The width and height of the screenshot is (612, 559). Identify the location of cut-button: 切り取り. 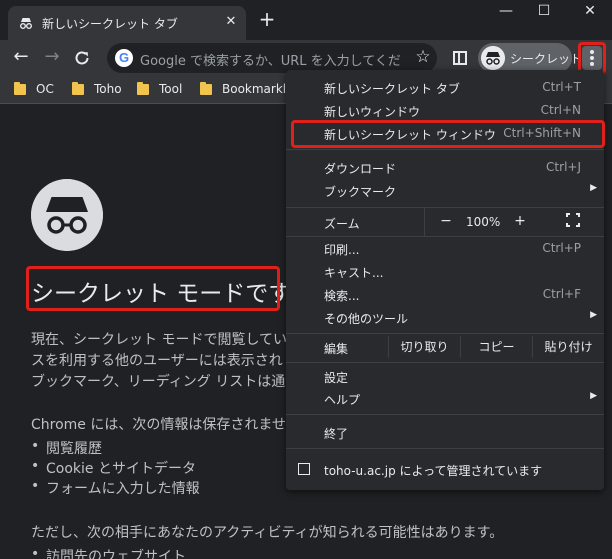
(424, 347).